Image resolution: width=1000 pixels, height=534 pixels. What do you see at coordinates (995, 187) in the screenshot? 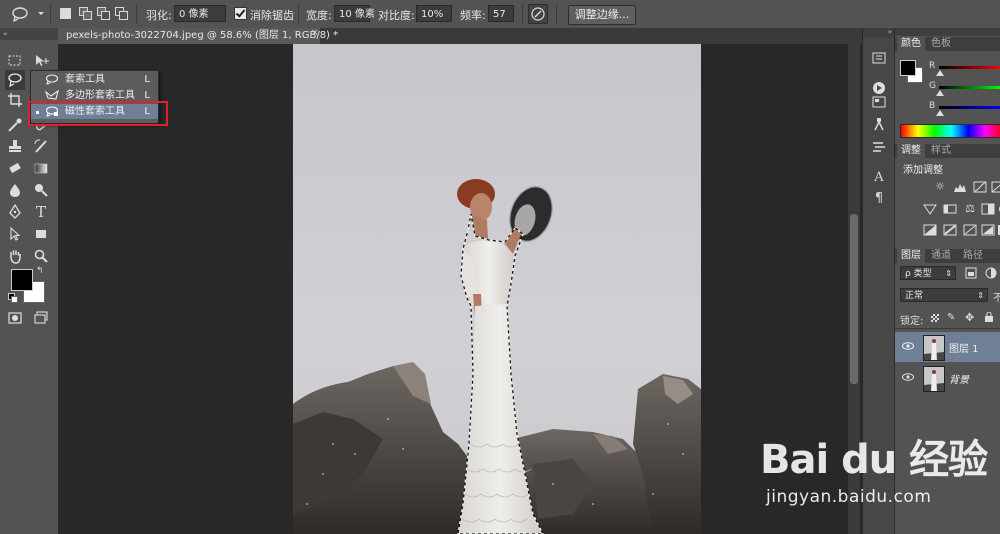
I see `exposure-icon` at bounding box center [995, 187].